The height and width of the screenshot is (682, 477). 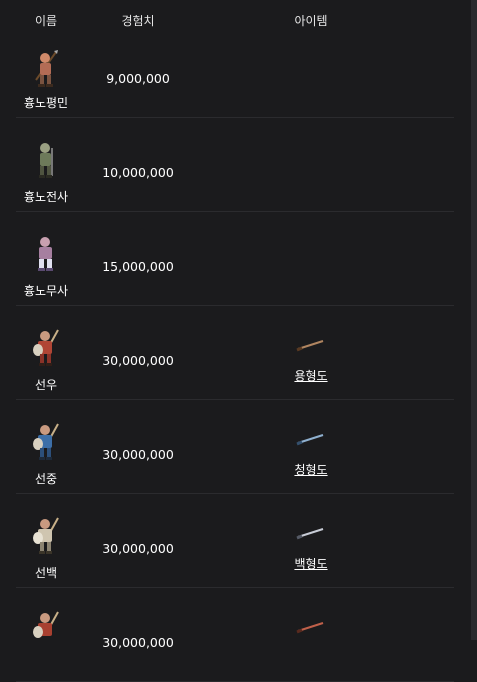 What do you see at coordinates (310, 375) in the screenshot?
I see `item-link: 용형도` at bounding box center [310, 375].